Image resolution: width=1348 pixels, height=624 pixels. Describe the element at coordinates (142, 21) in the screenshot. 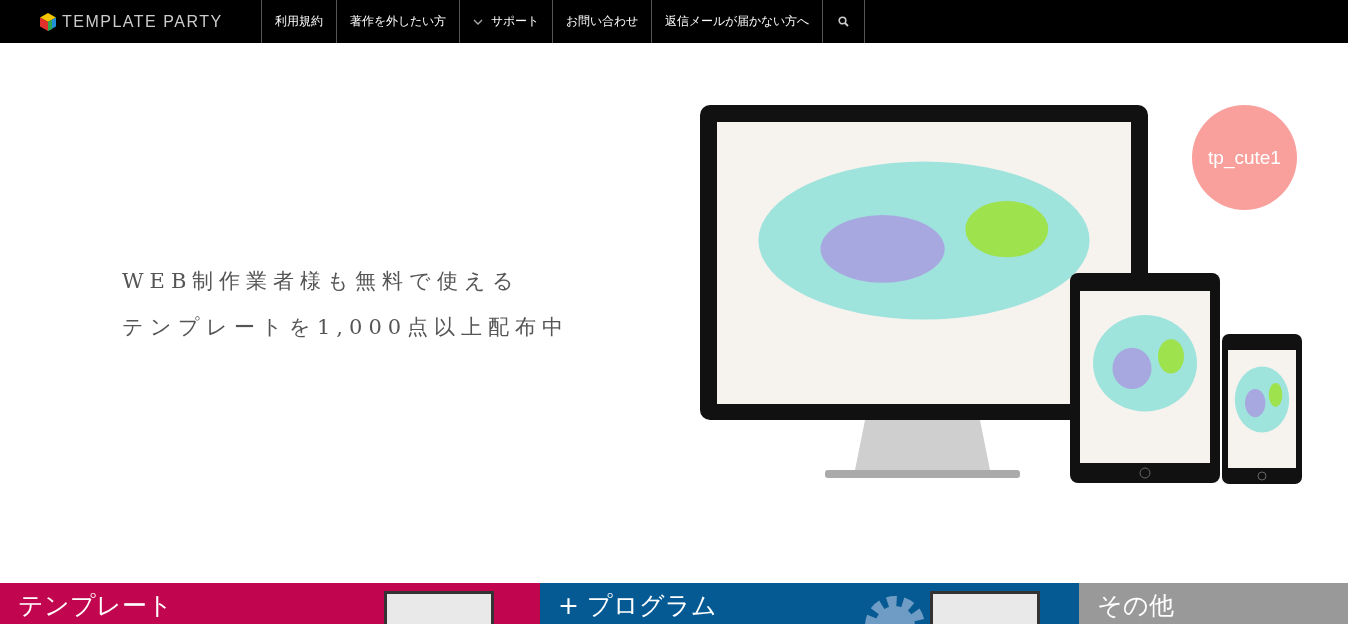

I see `logo-text: TEMPLATE PARTY` at that location.